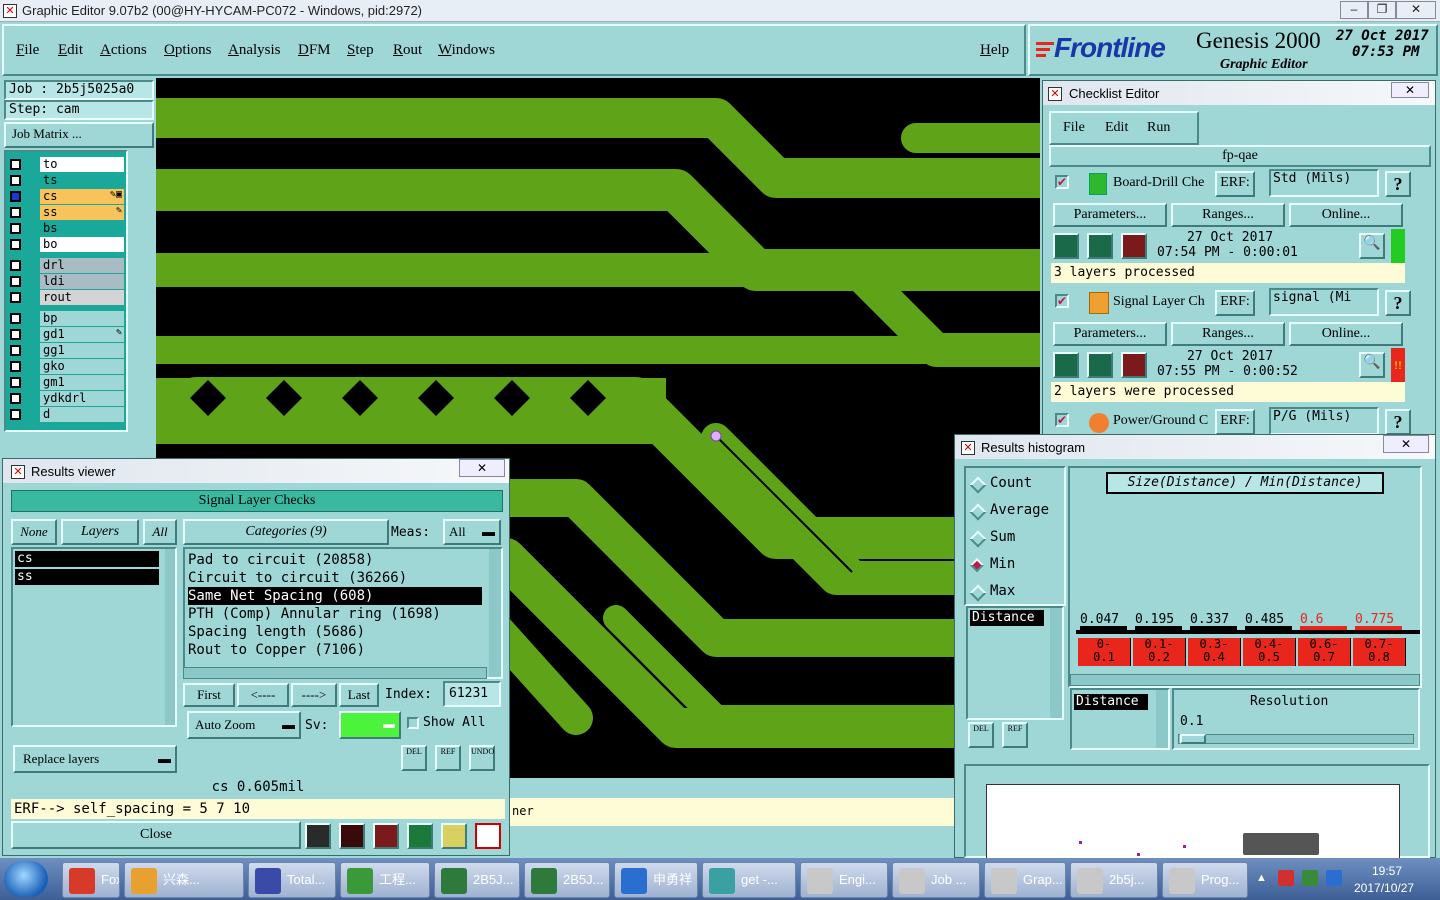 This screenshot has width=1440, height=900. I want to click on layer-name: d, so click(82, 414).